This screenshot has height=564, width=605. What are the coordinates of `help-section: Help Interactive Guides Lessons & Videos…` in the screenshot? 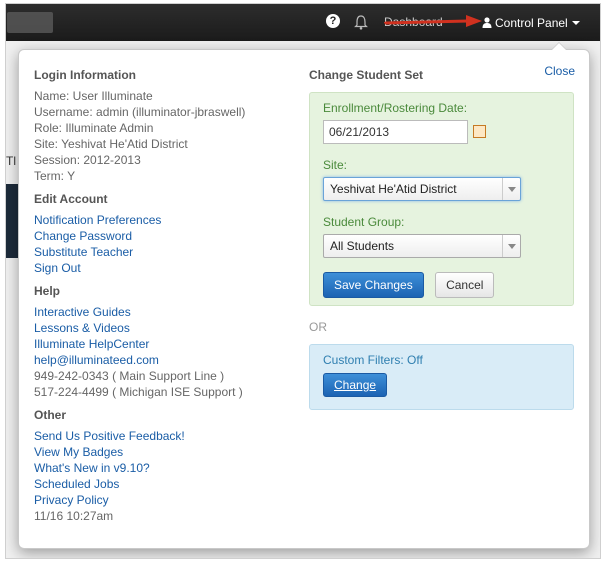 It's located at (164, 342).